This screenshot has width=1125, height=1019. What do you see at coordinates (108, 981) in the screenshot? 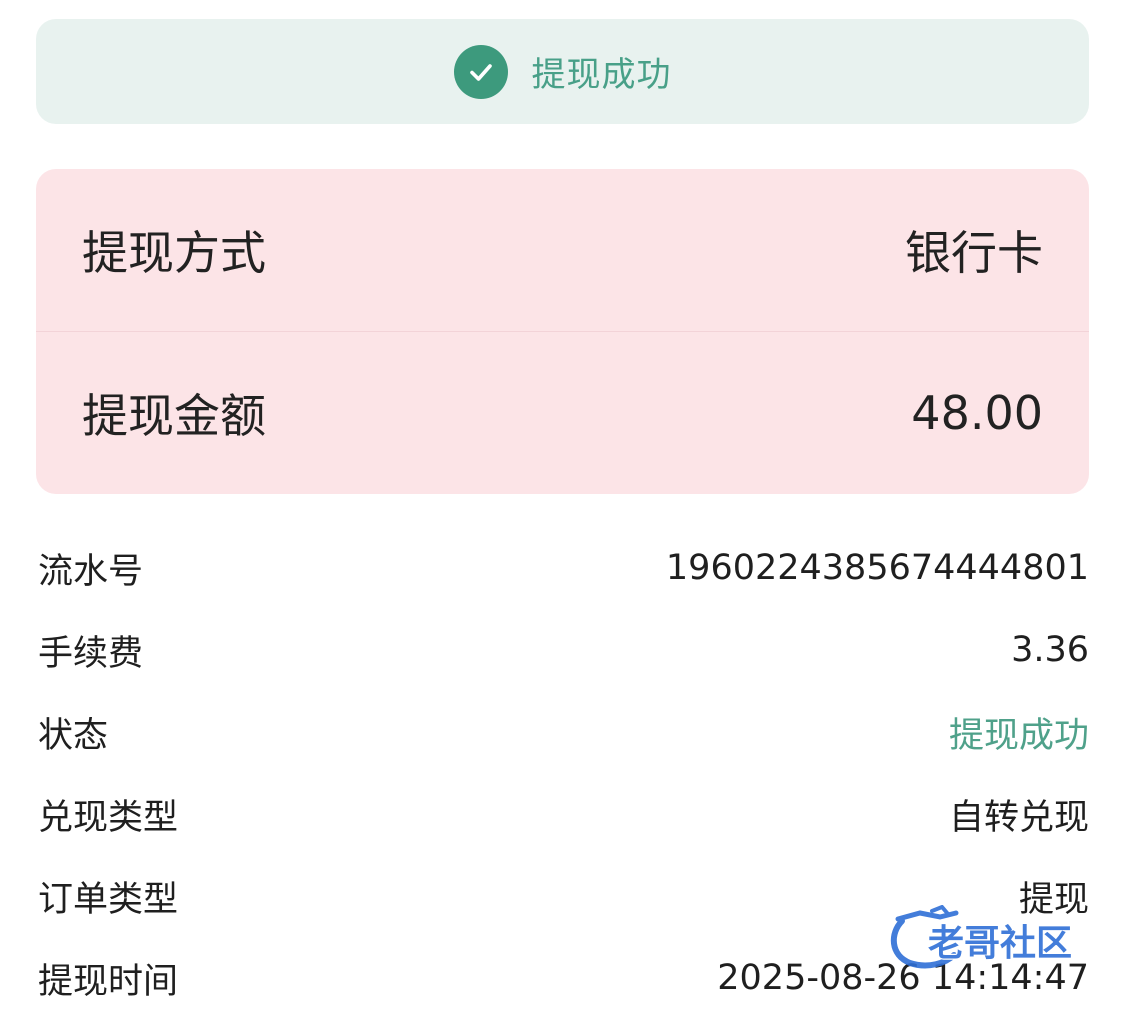
I see `withdrawal-time-label: 提现时间` at bounding box center [108, 981].